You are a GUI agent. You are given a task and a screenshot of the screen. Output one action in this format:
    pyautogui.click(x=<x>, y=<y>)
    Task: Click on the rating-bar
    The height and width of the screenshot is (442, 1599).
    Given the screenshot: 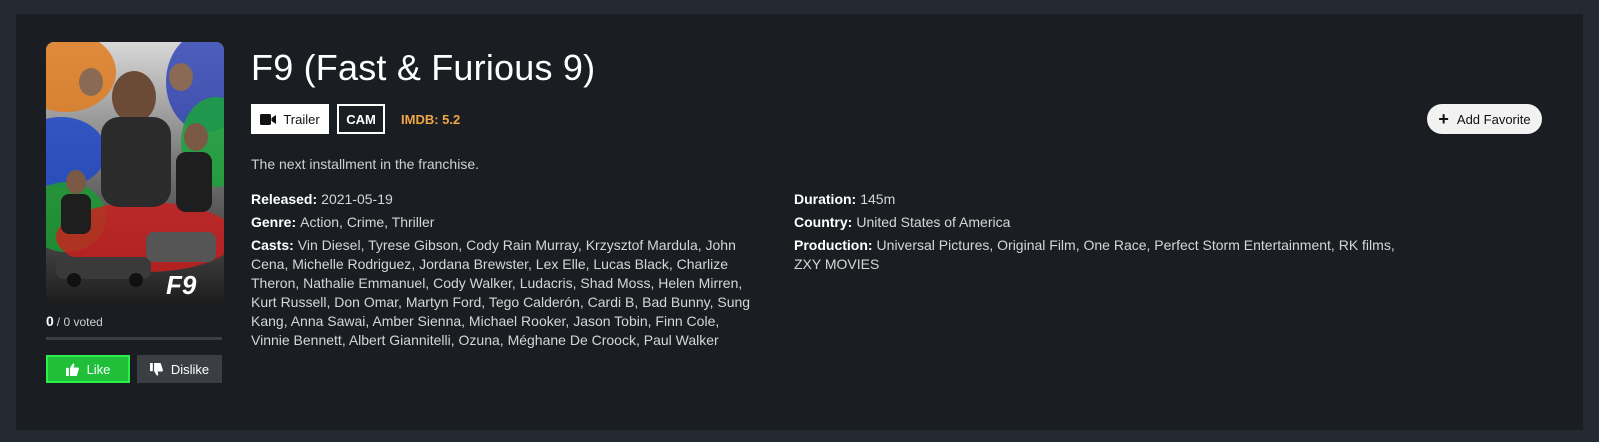 What is the action you would take?
    pyautogui.click(x=134, y=338)
    